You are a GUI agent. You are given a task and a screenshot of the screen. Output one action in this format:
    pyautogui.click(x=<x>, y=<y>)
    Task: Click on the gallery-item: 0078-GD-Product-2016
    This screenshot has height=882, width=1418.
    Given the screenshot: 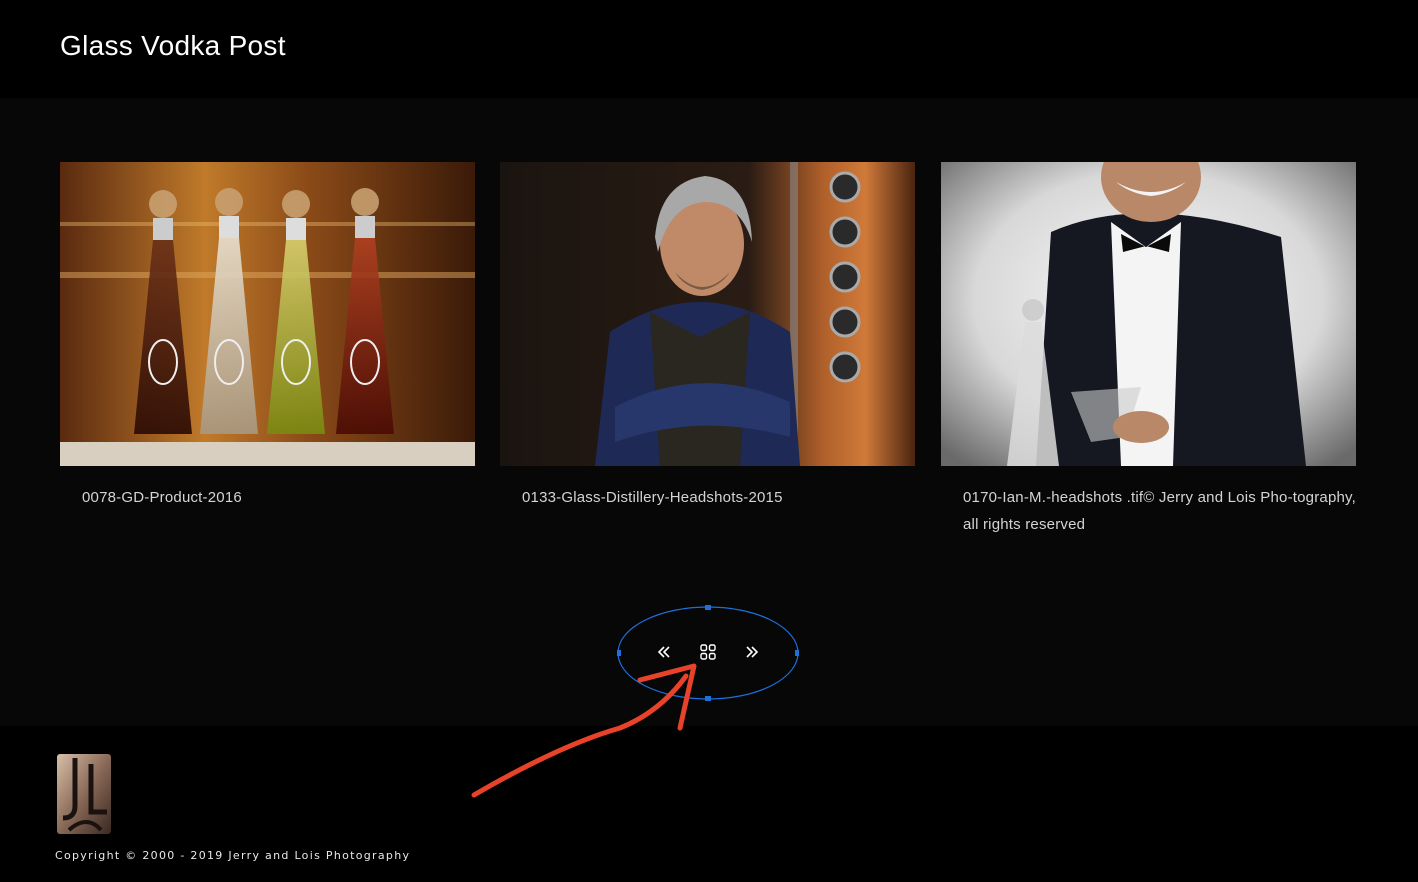 What is the action you would take?
    pyautogui.click(x=267, y=336)
    